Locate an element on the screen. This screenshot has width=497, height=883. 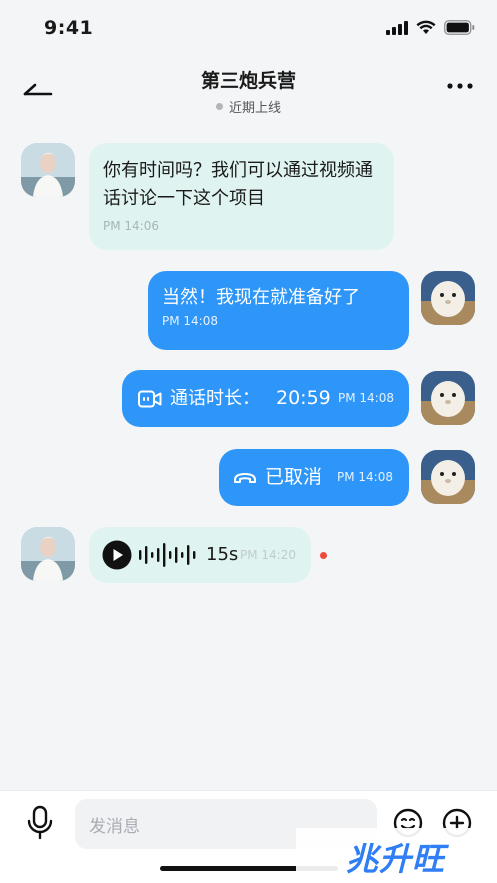
more-dots-icon is located at coordinates (460, 86).